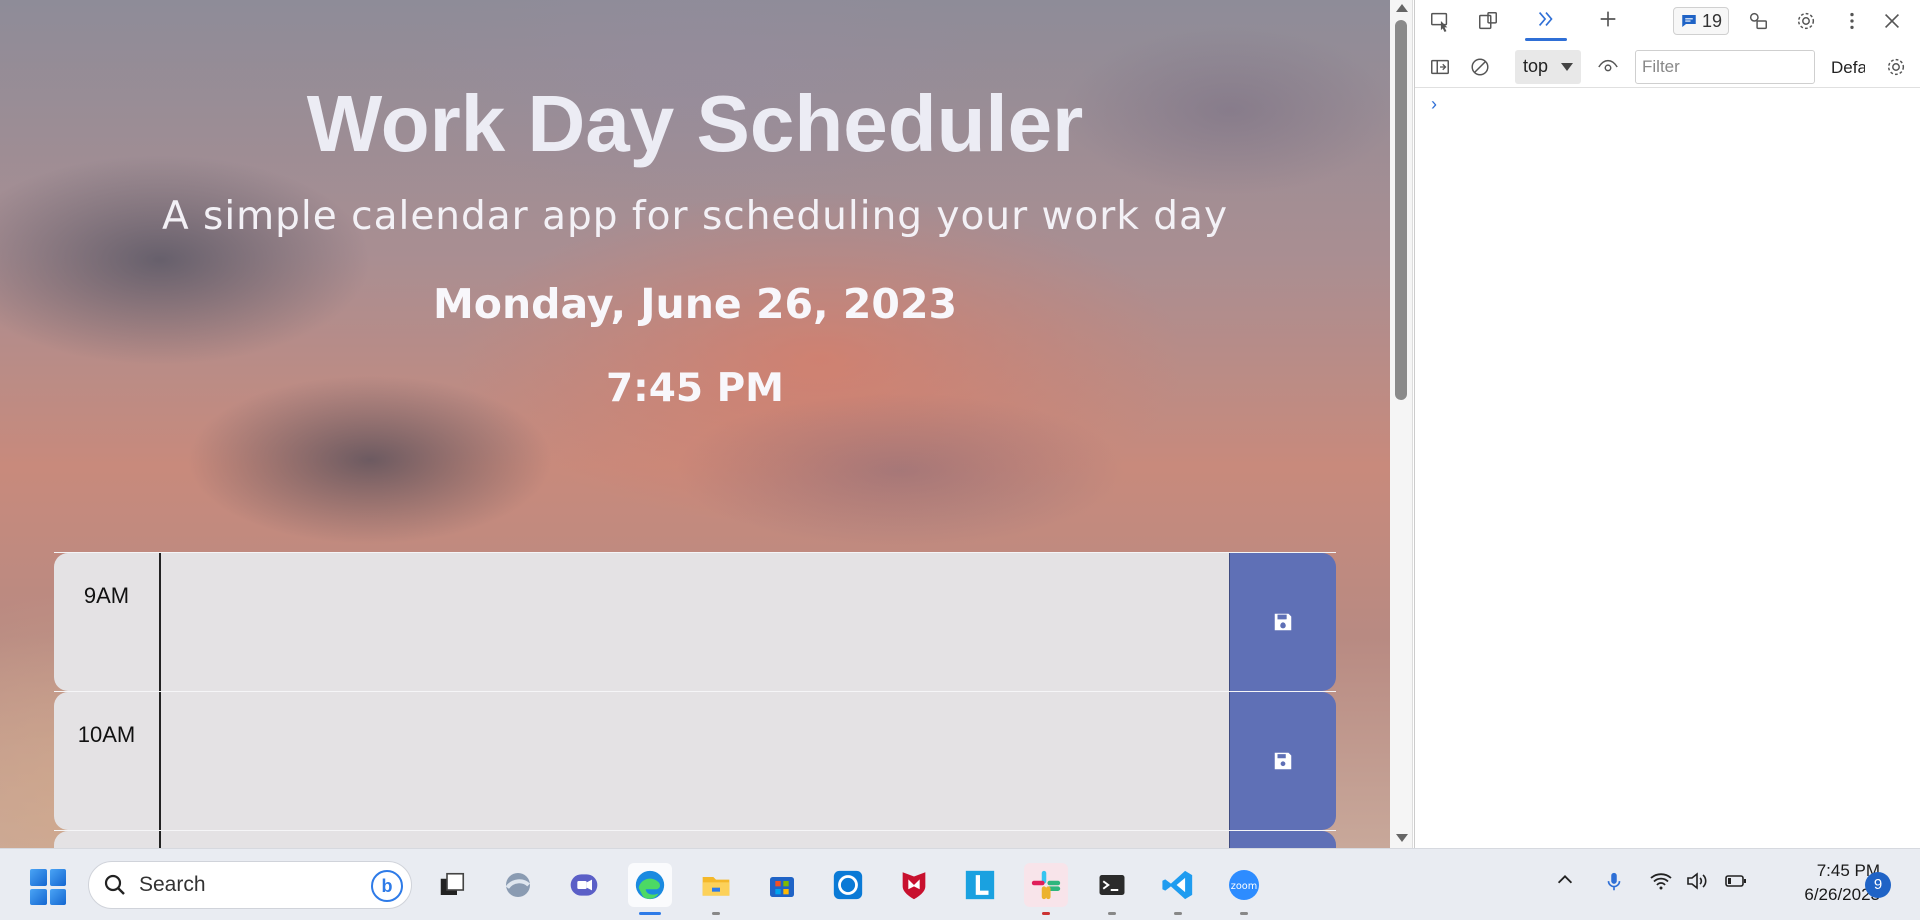  What do you see at coordinates (1402, 8) in the screenshot?
I see `scroll-up-arrow-icon` at bounding box center [1402, 8].